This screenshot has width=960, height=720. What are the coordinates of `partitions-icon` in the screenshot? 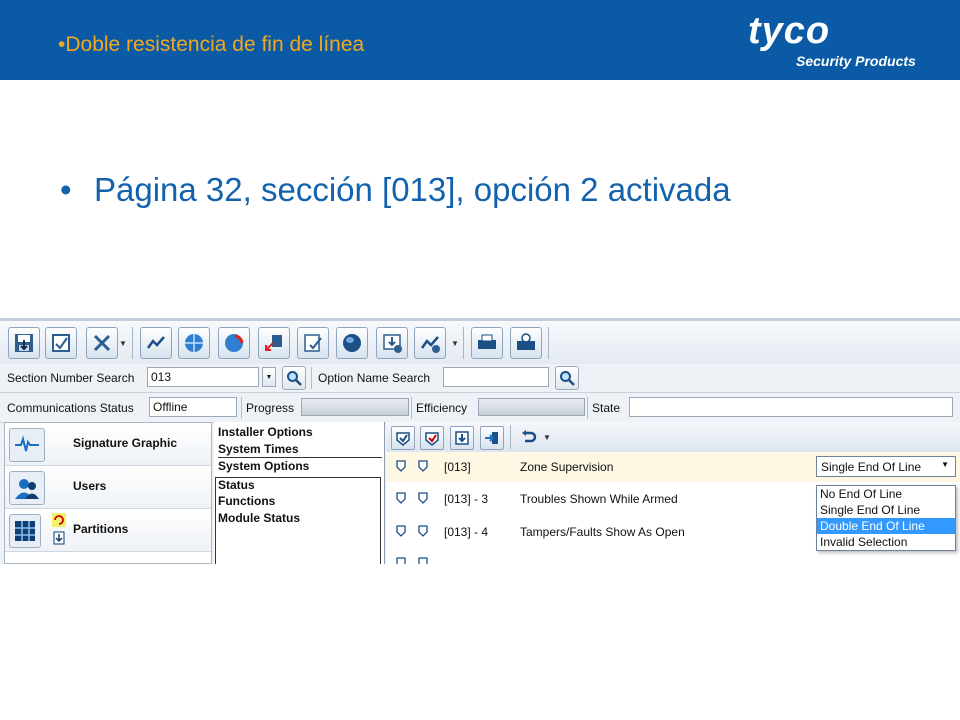 It's located at (25, 531).